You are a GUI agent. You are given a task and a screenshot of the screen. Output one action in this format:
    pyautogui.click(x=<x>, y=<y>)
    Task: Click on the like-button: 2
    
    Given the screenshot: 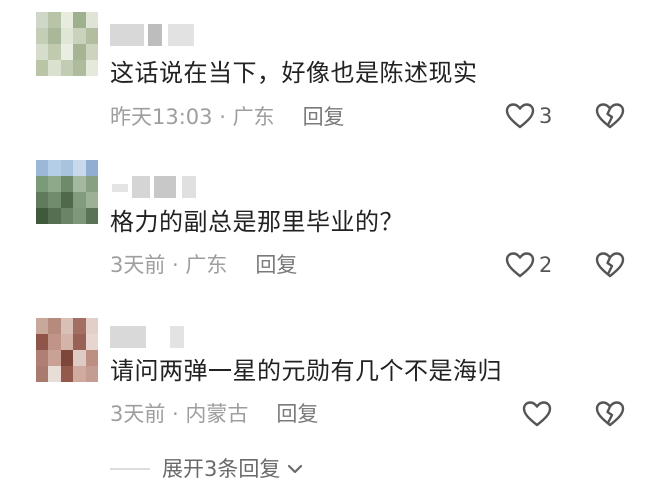 What is the action you would take?
    pyautogui.click(x=528, y=265)
    